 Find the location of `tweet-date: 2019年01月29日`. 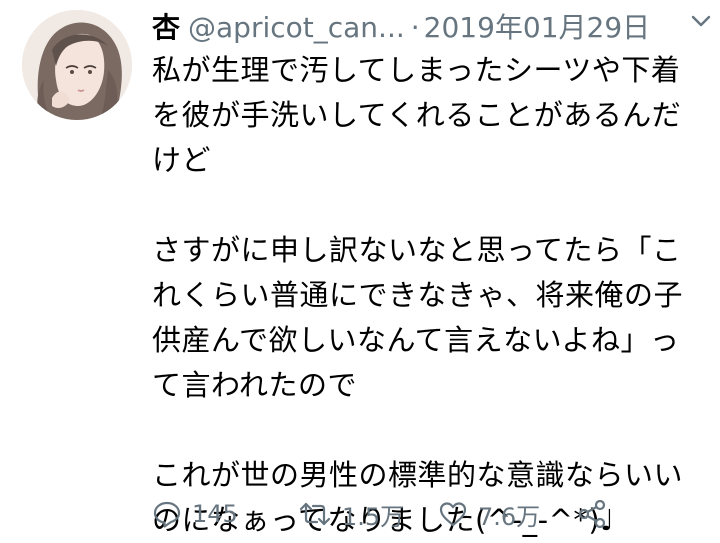

tweet-date: 2019年01月29日 is located at coordinates (537, 27).